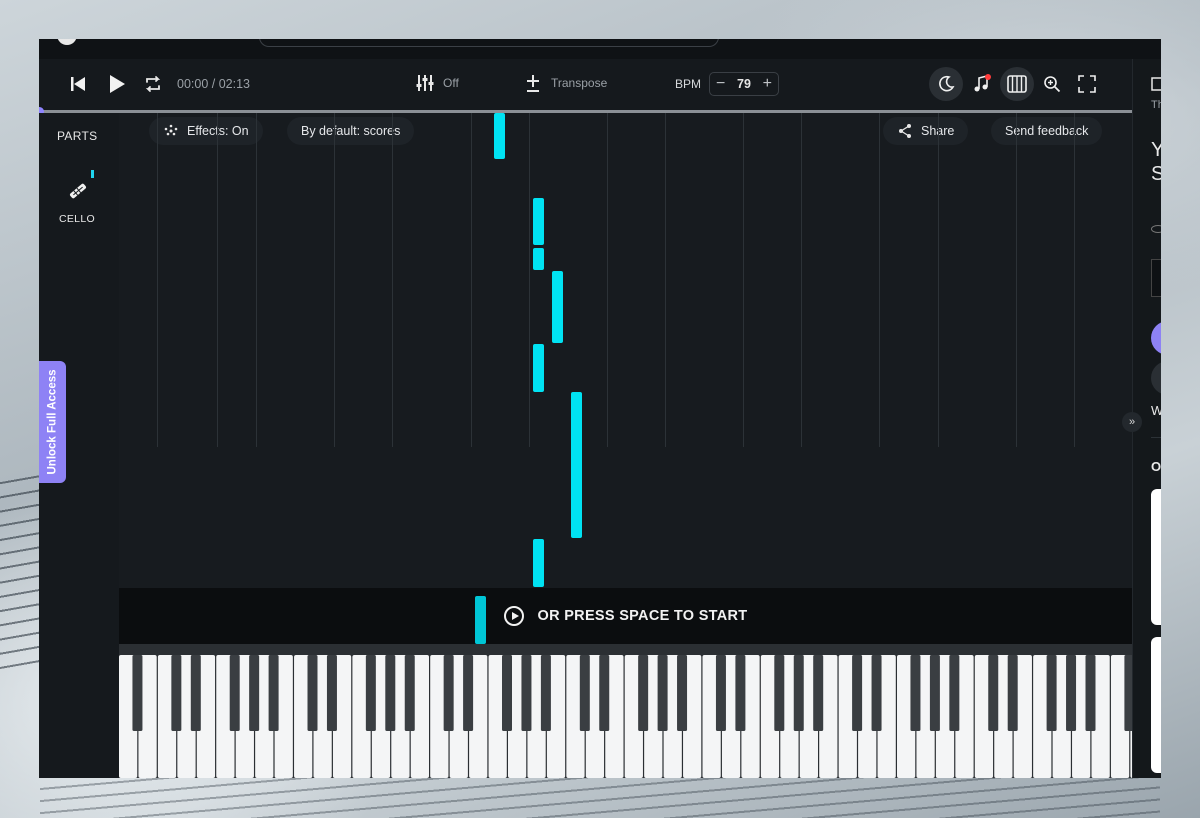  What do you see at coordinates (1132, 422) in the screenshot?
I see `collapse-sidebar-button: »` at bounding box center [1132, 422].